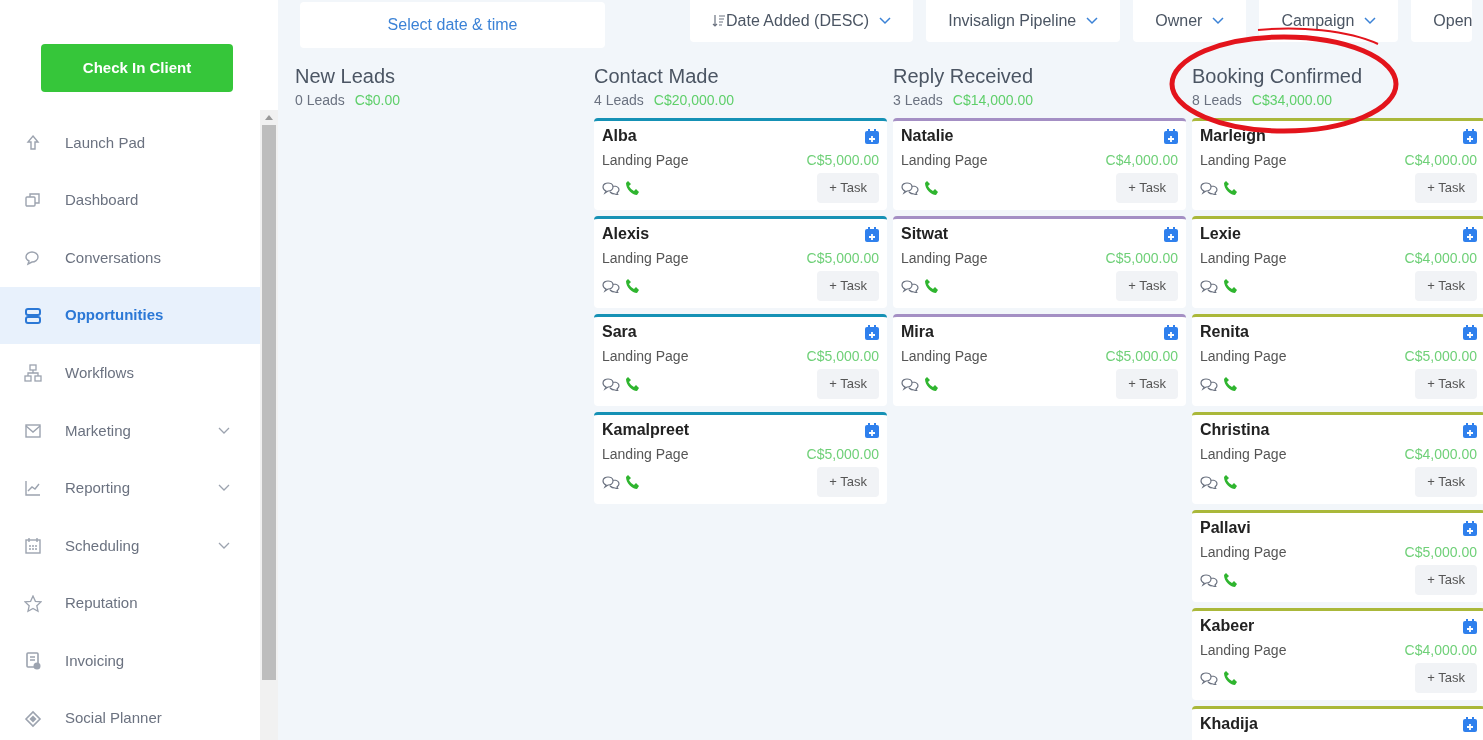 The image size is (1483, 740). Describe the element at coordinates (130, 603) in the screenshot. I see `sidebar-item: Reputation` at that location.